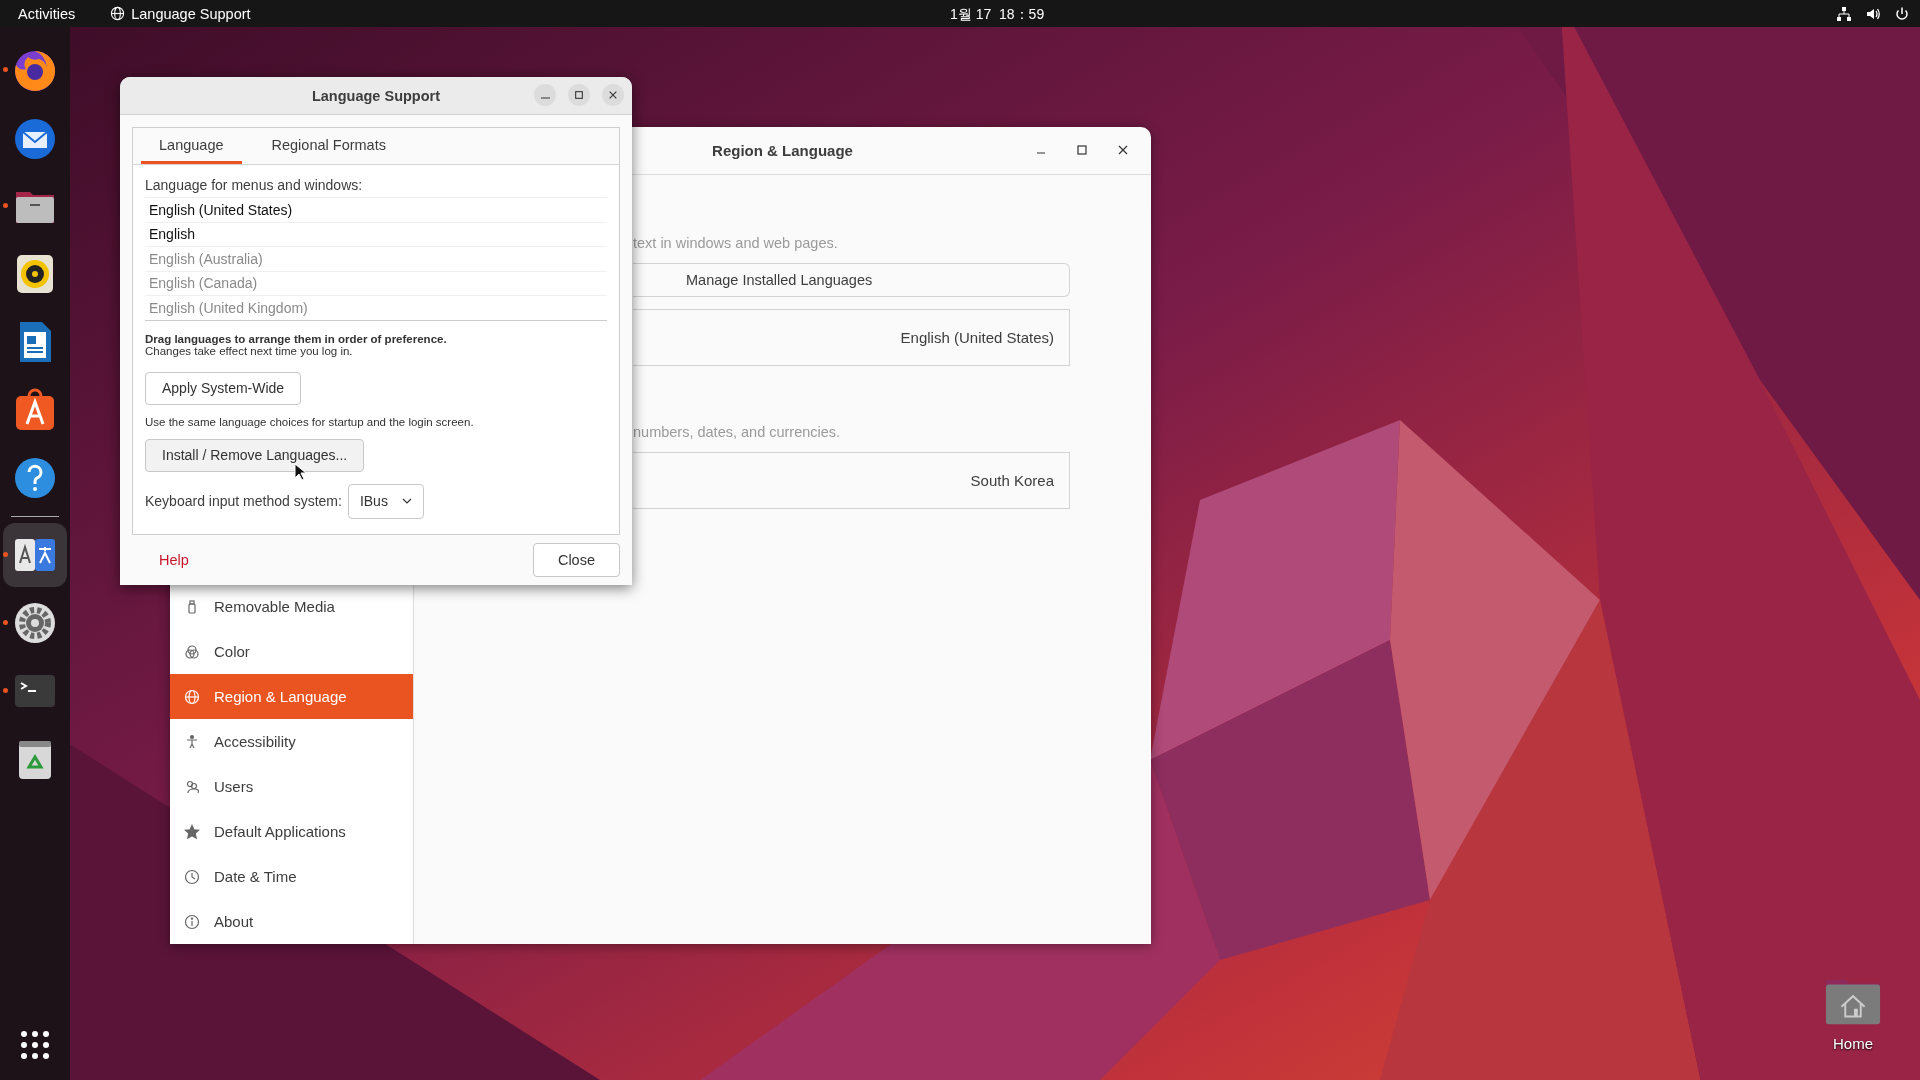  I want to click on apply-note: Use the same language choices for startup and the login screen., so click(310, 421).